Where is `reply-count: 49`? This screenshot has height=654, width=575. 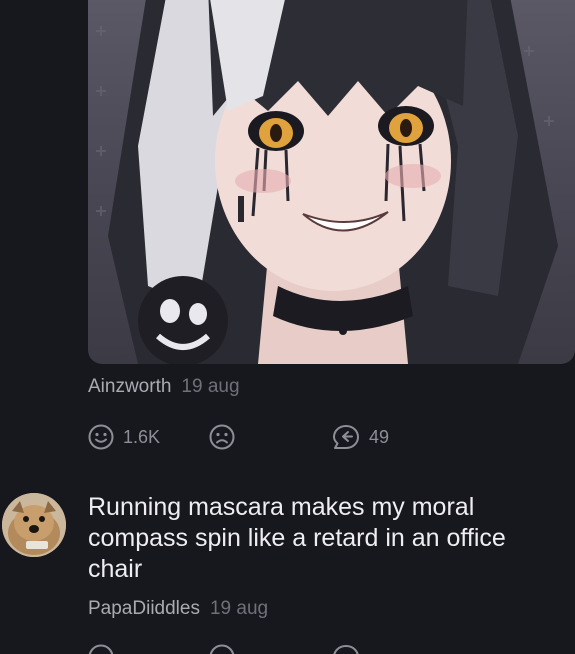
reply-count: 49 is located at coordinates (379, 436).